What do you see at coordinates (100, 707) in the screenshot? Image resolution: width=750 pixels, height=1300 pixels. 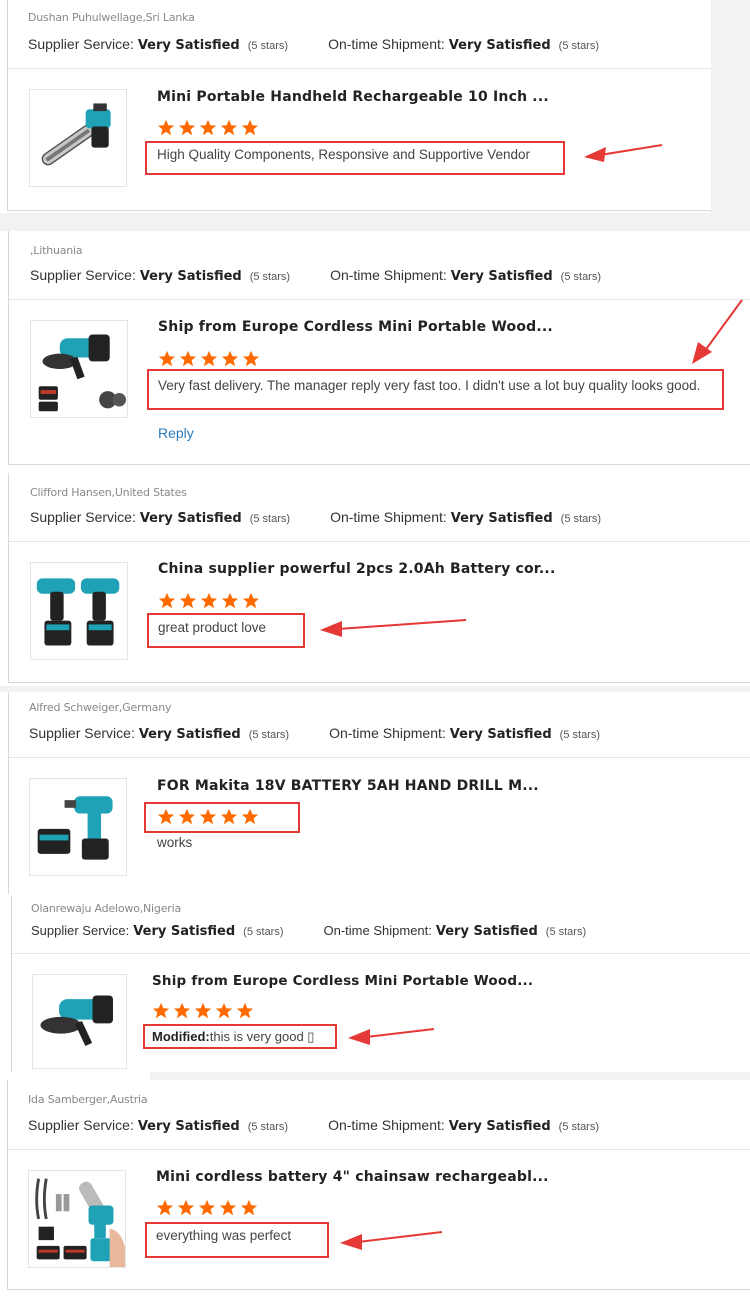 I see `reviewer-name: Alfred Schweiger,Germany` at bounding box center [100, 707].